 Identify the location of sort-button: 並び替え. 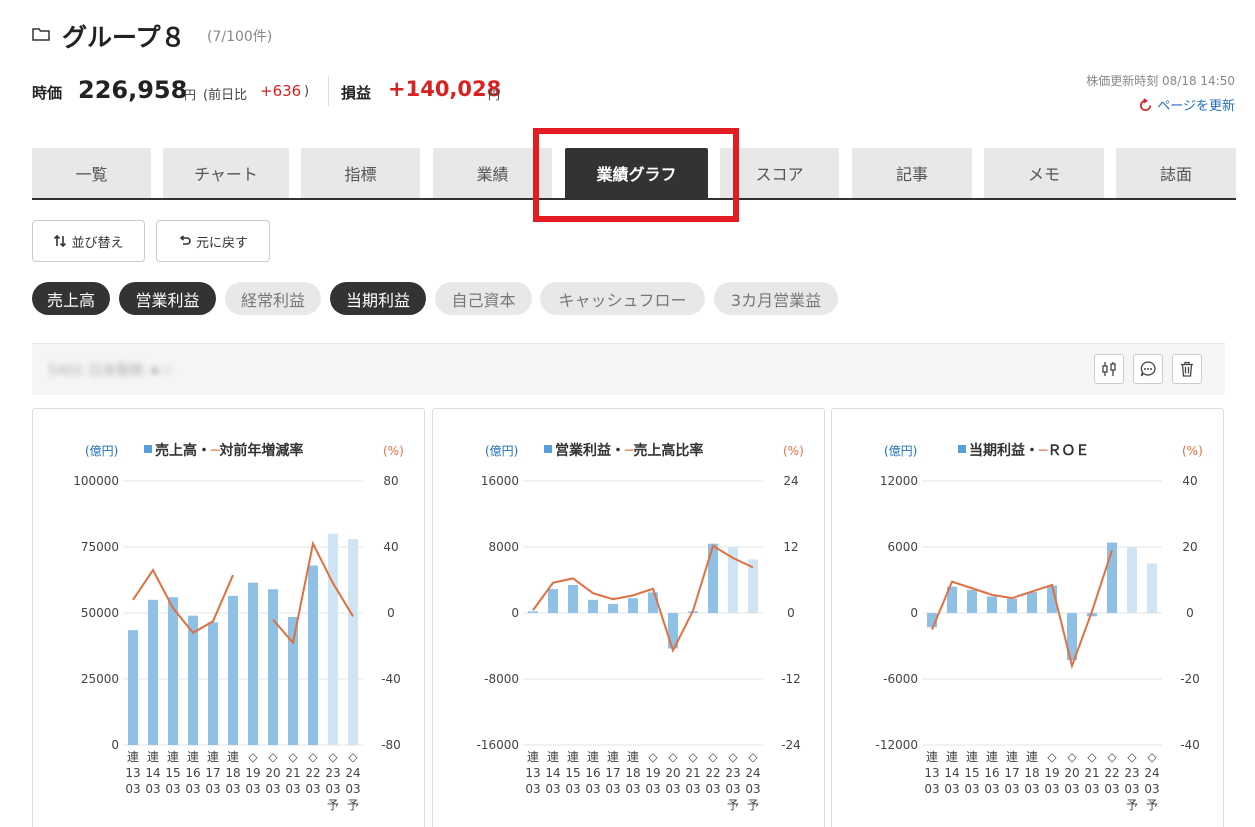
(88, 241).